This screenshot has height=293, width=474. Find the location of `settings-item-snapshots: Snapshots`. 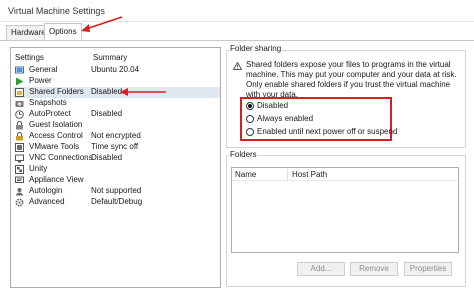

settings-item-snapshots: Snapshots is located at coordinates (116, 103).